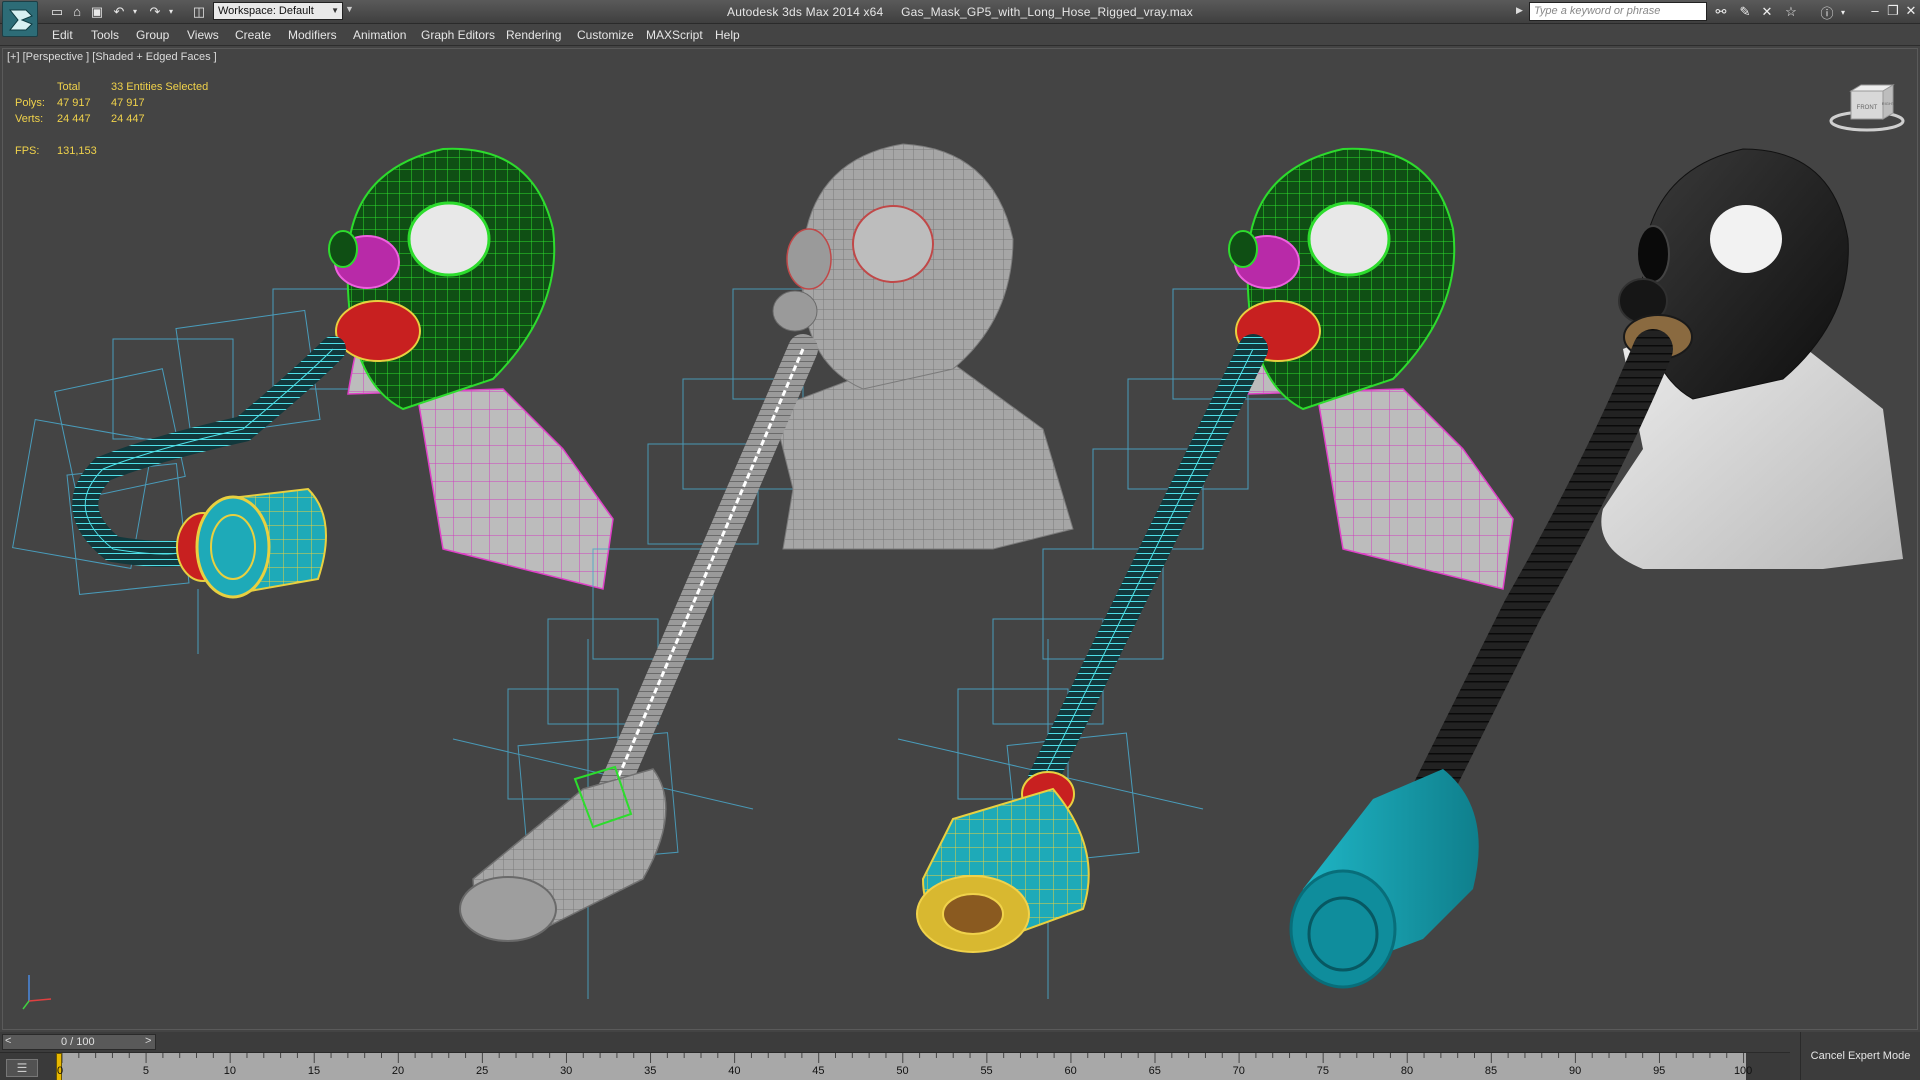  I want to click on application-menu-button, so click(20, 19).